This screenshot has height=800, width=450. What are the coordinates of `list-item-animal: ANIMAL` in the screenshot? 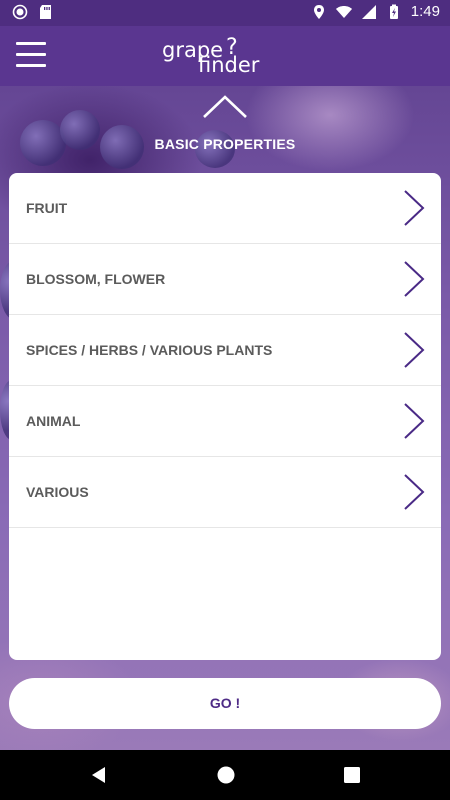 It's located at (225, 421).